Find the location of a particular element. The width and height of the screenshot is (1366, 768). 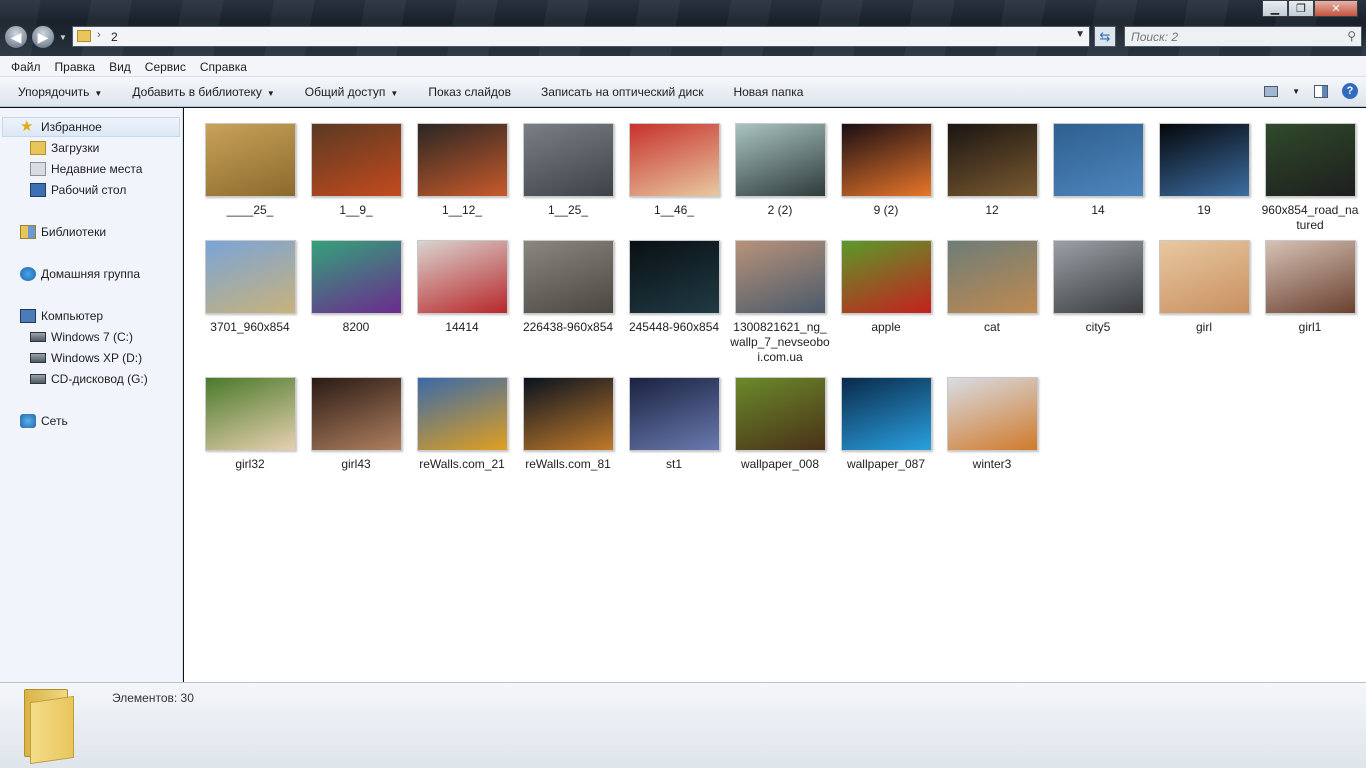

file-item: 1__12_ is located at coordinates (462, 170).